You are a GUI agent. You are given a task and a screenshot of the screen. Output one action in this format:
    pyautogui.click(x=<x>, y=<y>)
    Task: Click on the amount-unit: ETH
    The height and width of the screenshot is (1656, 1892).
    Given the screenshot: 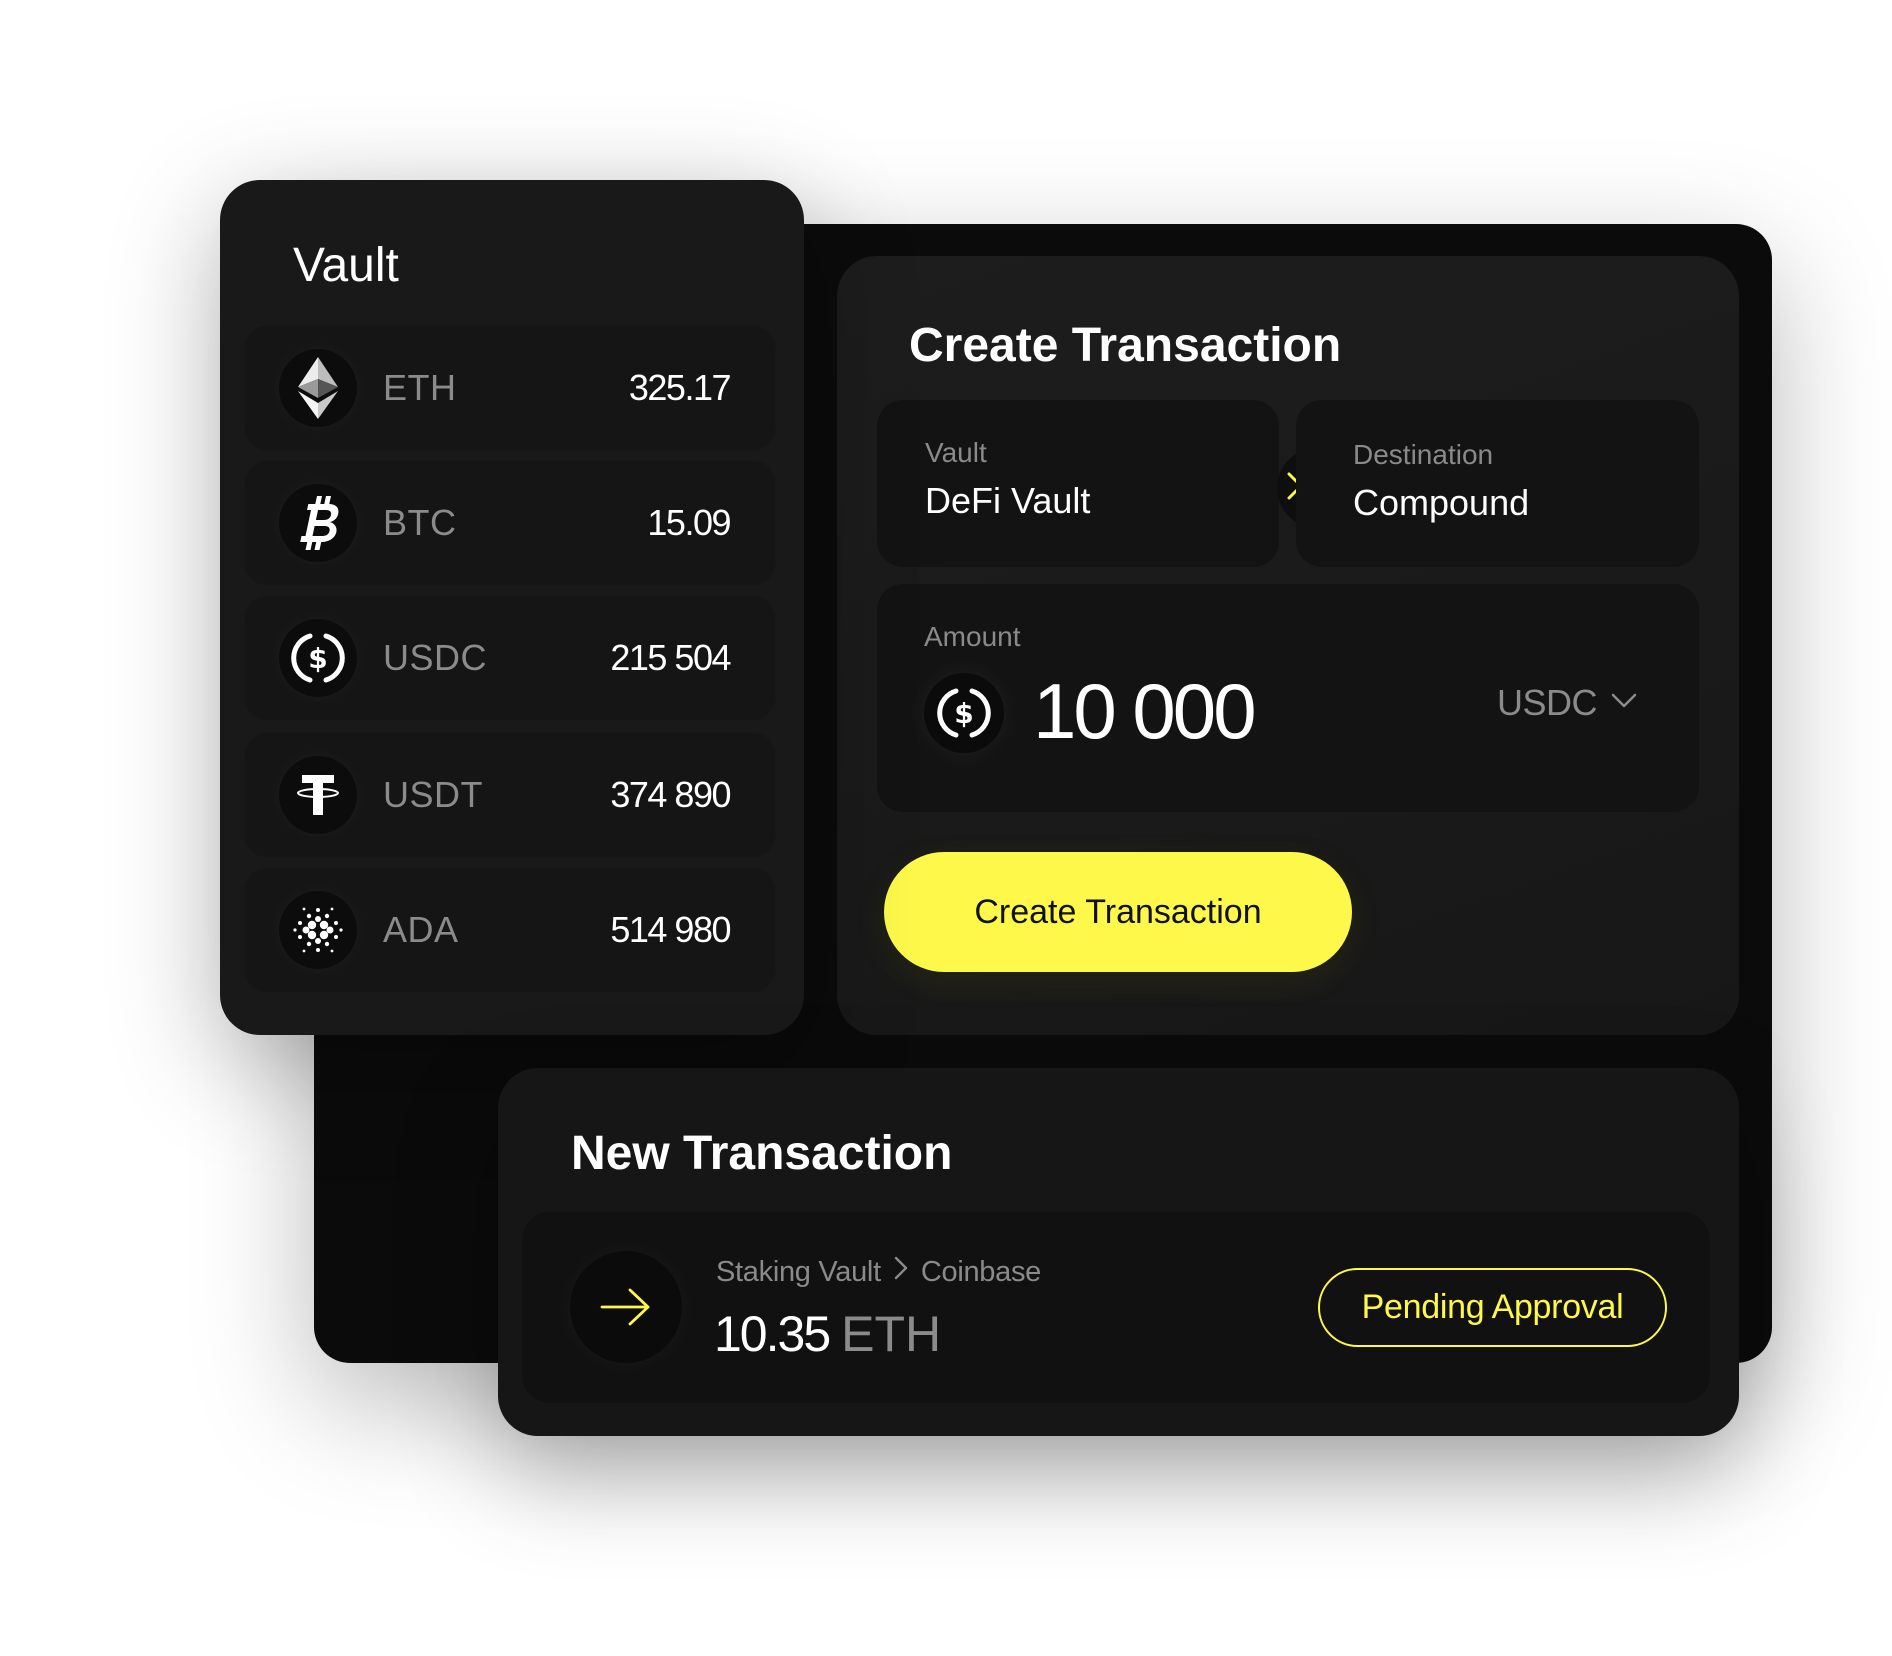 What is the action you would take?
    pyautogui.click(x=891, y=1334)
    